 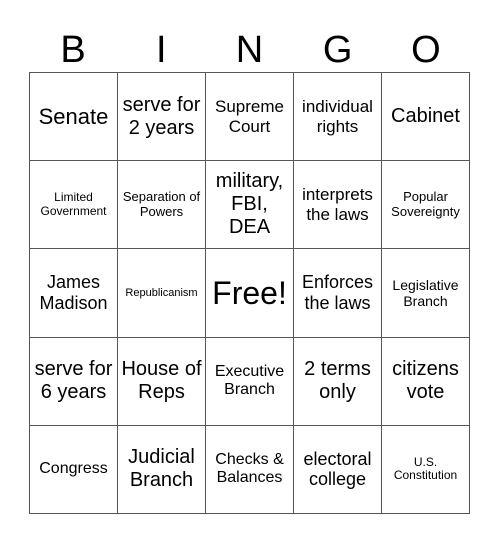 I want to click on bingo-cell: serve for 6 years, so click(x=73, y=380).